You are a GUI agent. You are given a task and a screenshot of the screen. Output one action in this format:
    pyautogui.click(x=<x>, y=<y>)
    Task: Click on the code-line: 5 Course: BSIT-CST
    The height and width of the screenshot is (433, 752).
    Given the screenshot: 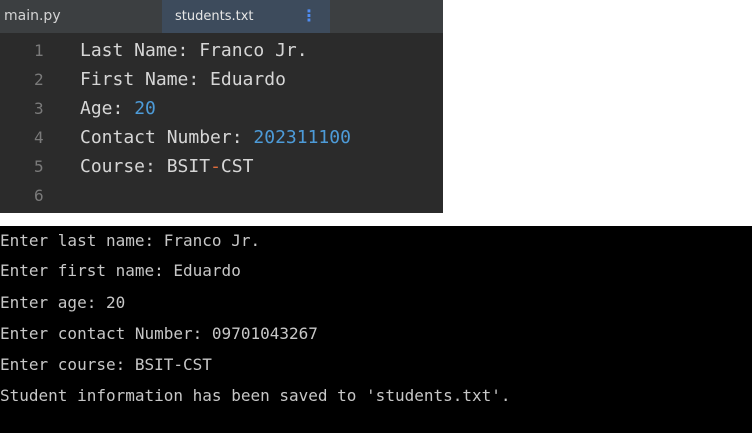 What is the action you would take?
    pyautogui.click(x=221, y=166)
    